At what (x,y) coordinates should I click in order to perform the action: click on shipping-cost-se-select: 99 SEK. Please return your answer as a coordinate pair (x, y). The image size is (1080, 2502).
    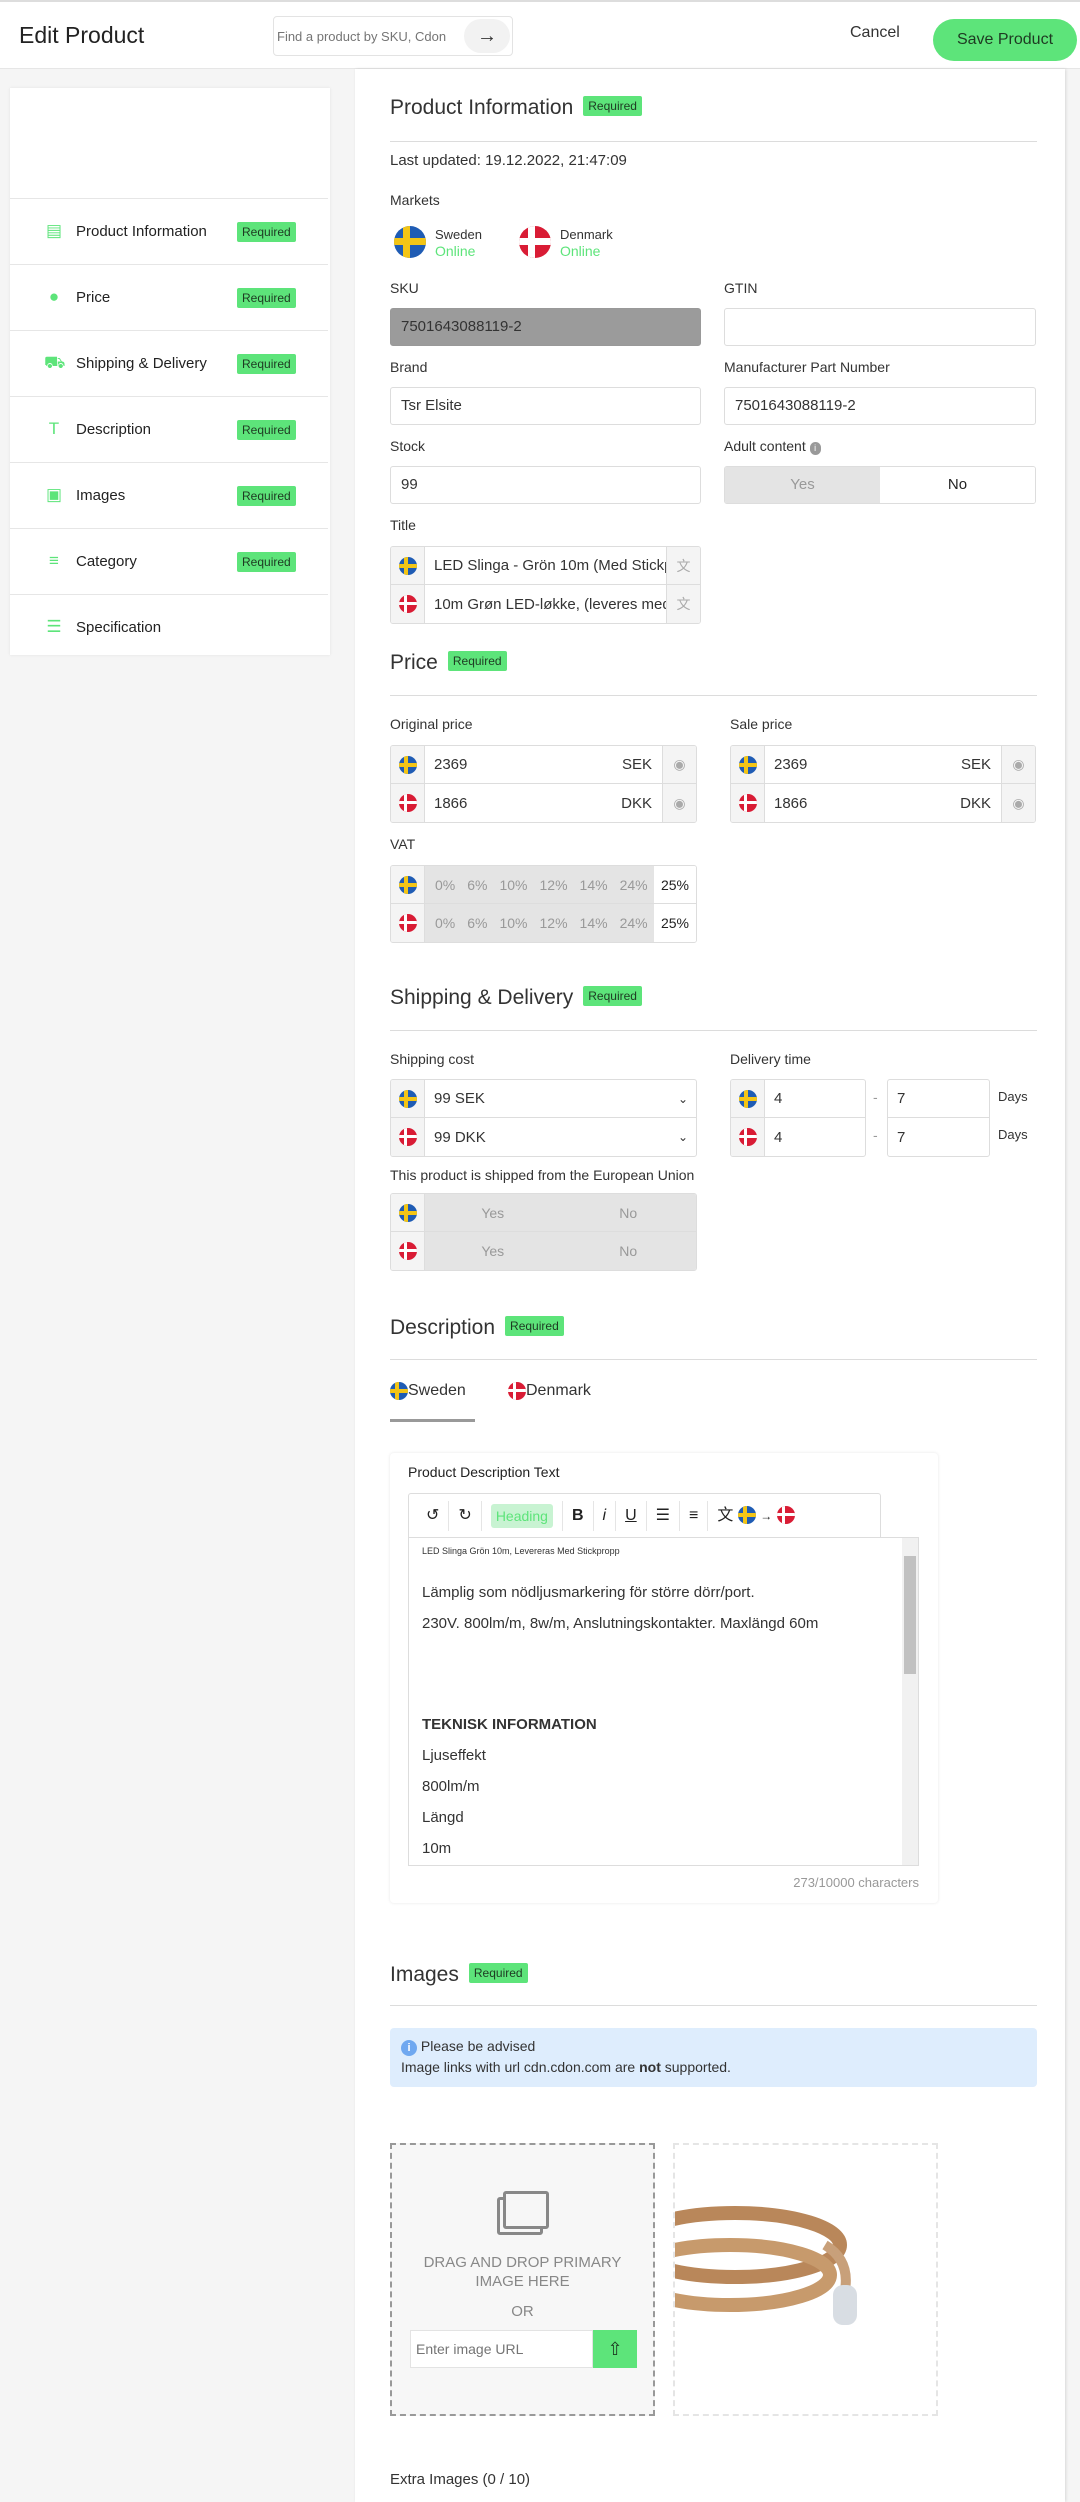
    Looking at the image, I should click on (551, 1098).